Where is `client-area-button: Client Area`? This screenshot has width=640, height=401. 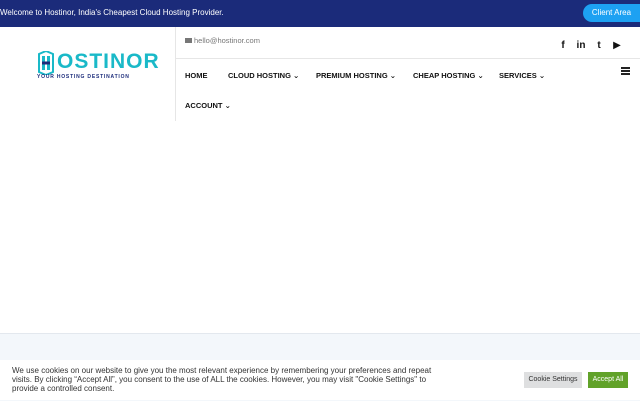
client-area-button: Client Area is located at coordinates (611, 13).